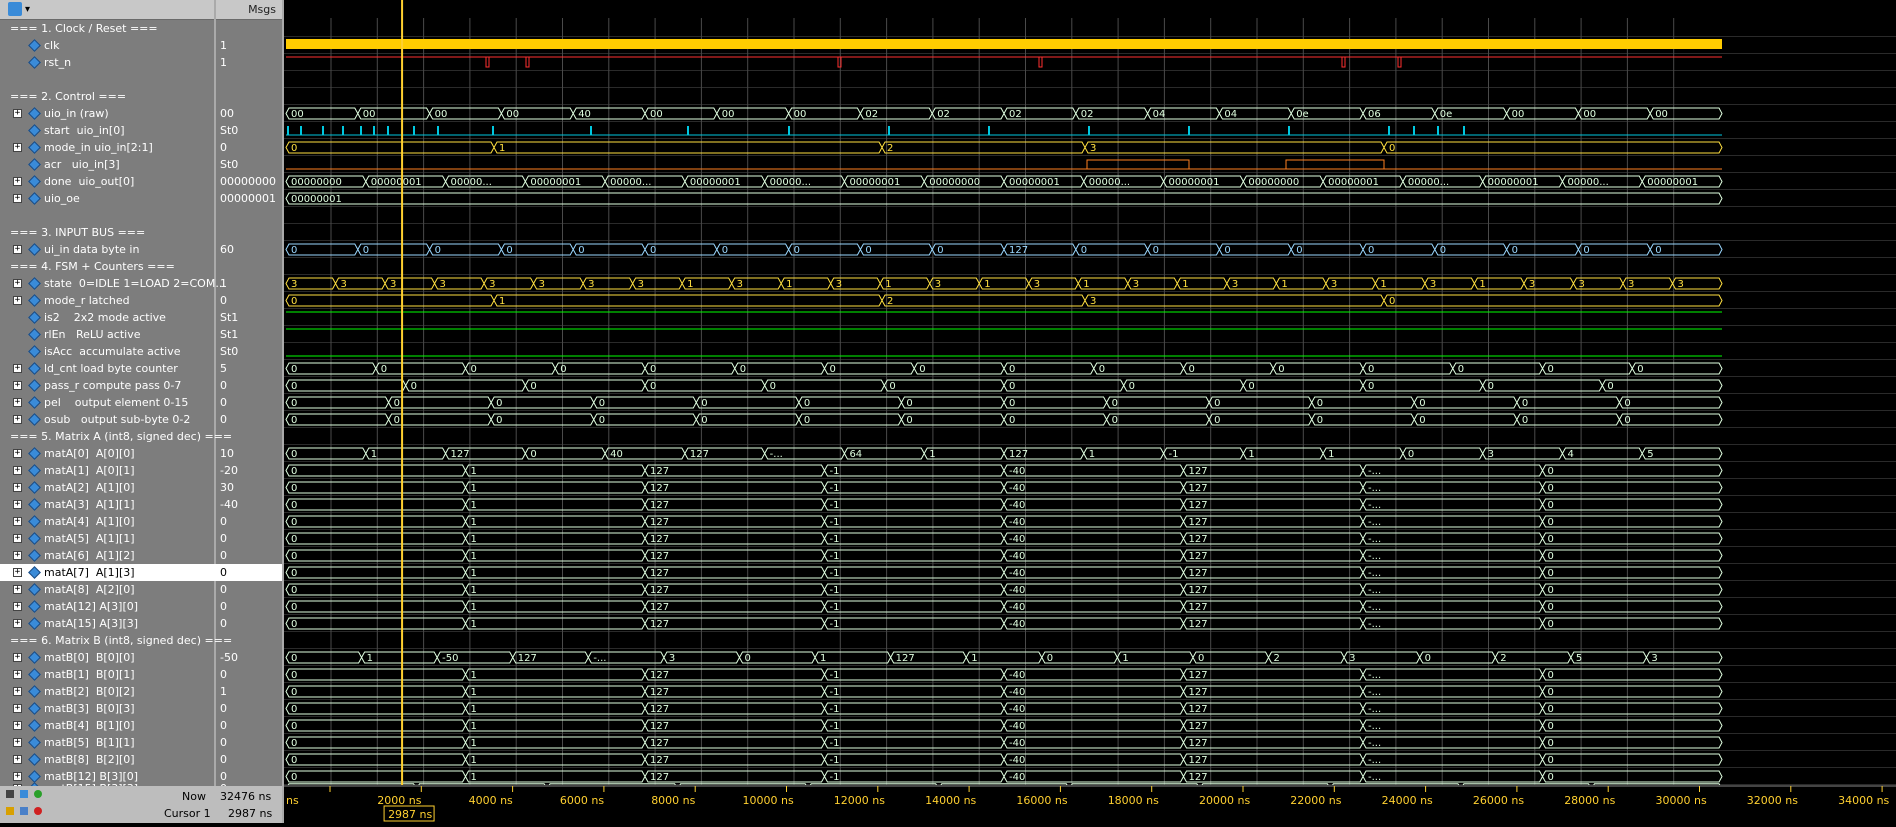  What do you see at coordinates (116, 640) in the screenshot?
I see `group-header: === 6. Matrix B (int8, signed dec) ===` at bounding box center [116, 640].